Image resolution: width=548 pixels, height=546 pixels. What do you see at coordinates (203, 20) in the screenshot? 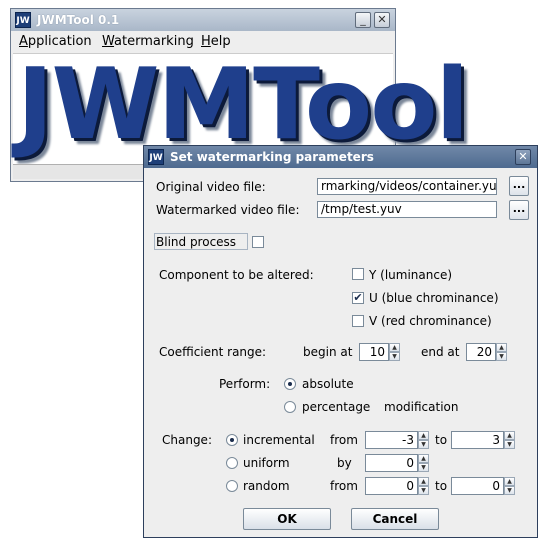
I see `main-titlebar: JW JWMTool 0.1 _ ✕` at bounding box center [203, 20].